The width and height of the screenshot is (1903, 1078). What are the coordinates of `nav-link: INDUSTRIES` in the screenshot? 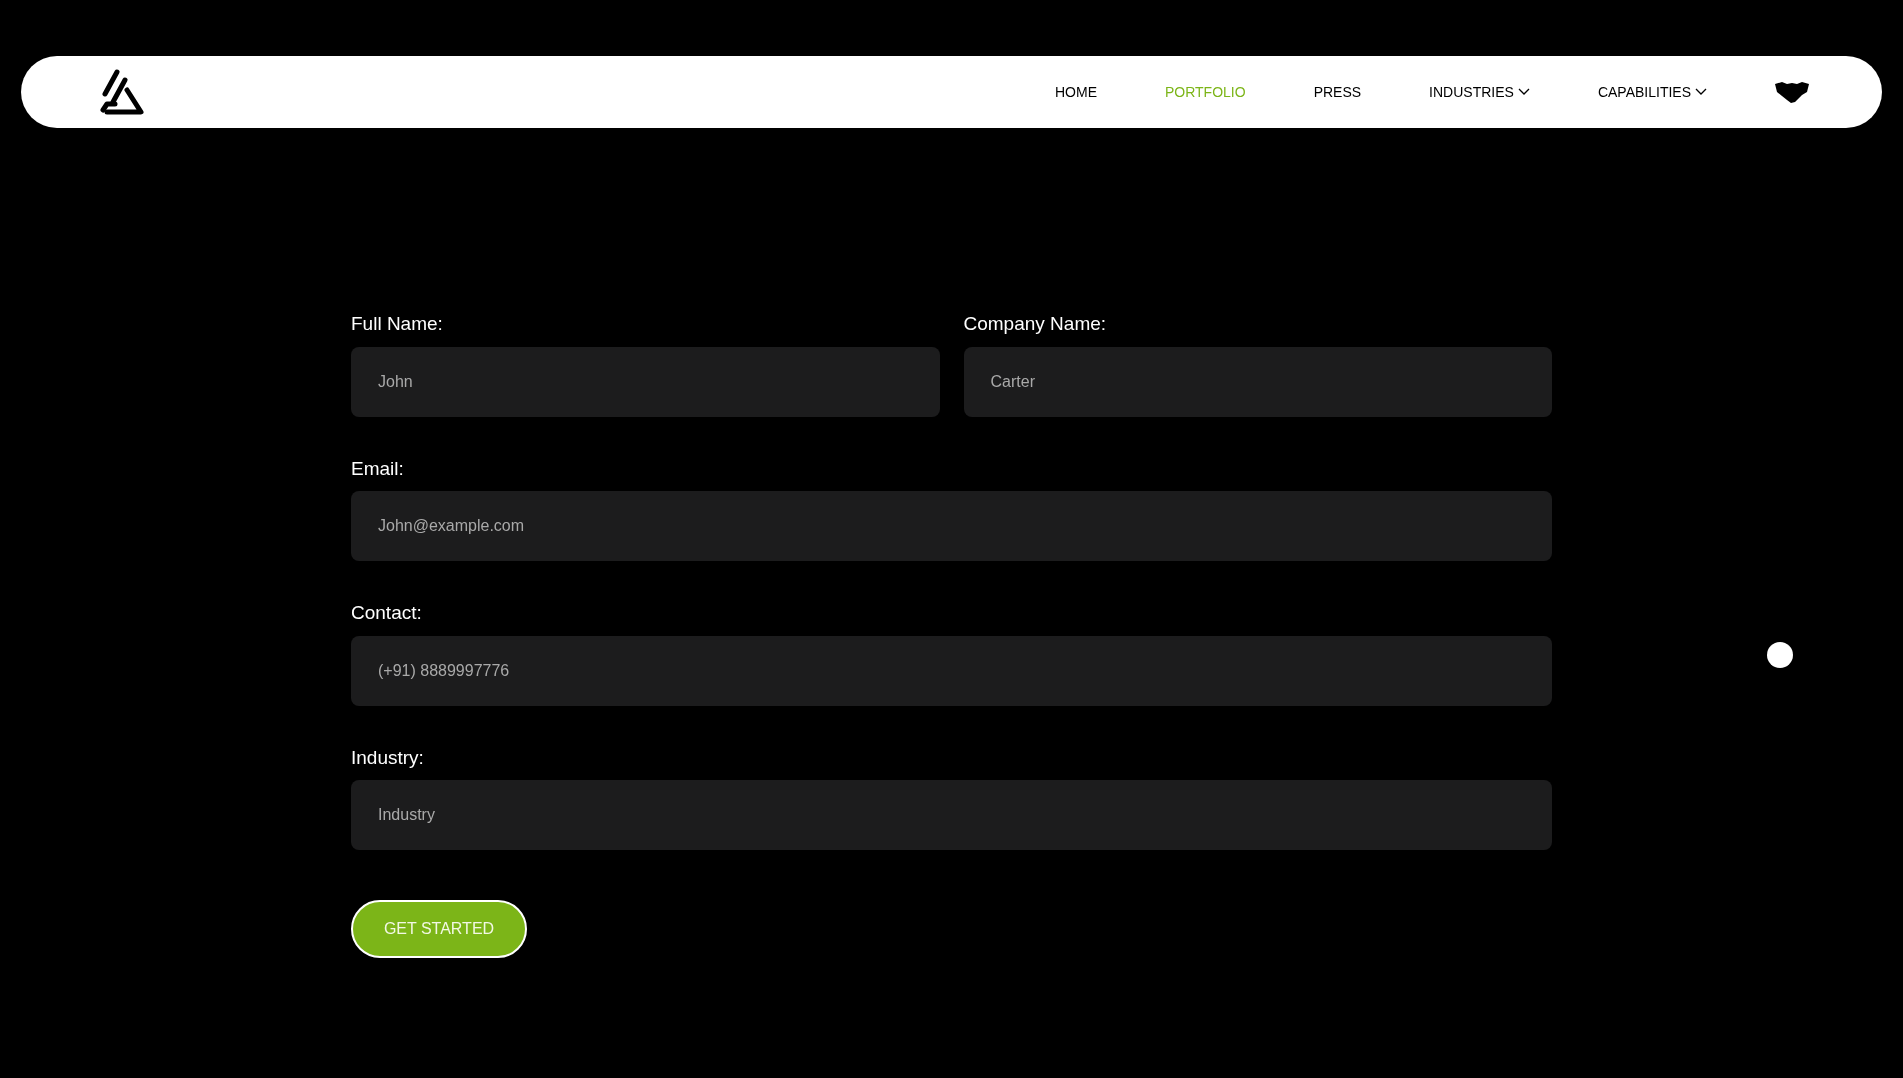 It's located at (1479, 92).